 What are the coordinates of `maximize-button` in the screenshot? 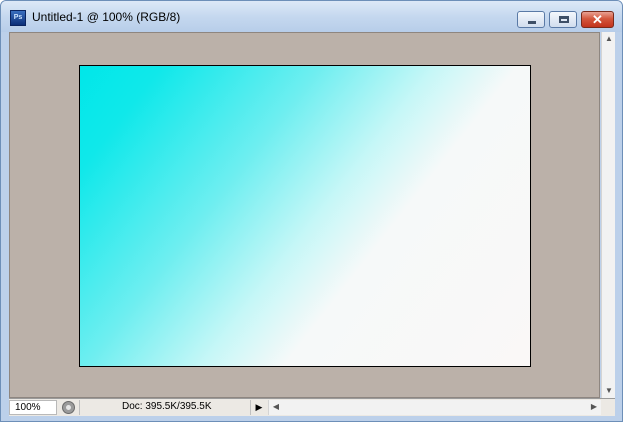 It's located at (563, 19).